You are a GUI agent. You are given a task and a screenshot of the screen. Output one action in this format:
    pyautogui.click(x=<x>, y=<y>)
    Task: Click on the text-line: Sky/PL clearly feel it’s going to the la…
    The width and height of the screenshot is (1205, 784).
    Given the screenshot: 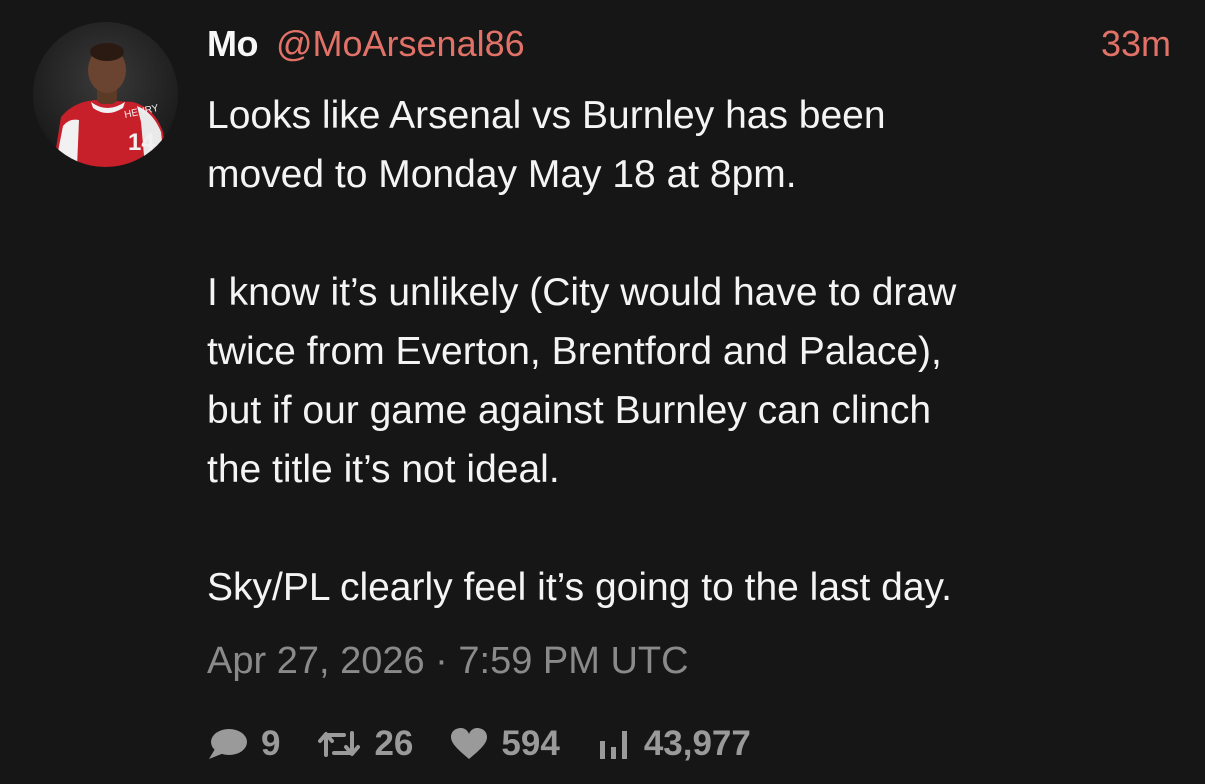 What is the action you would take?
    pyautogui.click(x=579, y=587)
    